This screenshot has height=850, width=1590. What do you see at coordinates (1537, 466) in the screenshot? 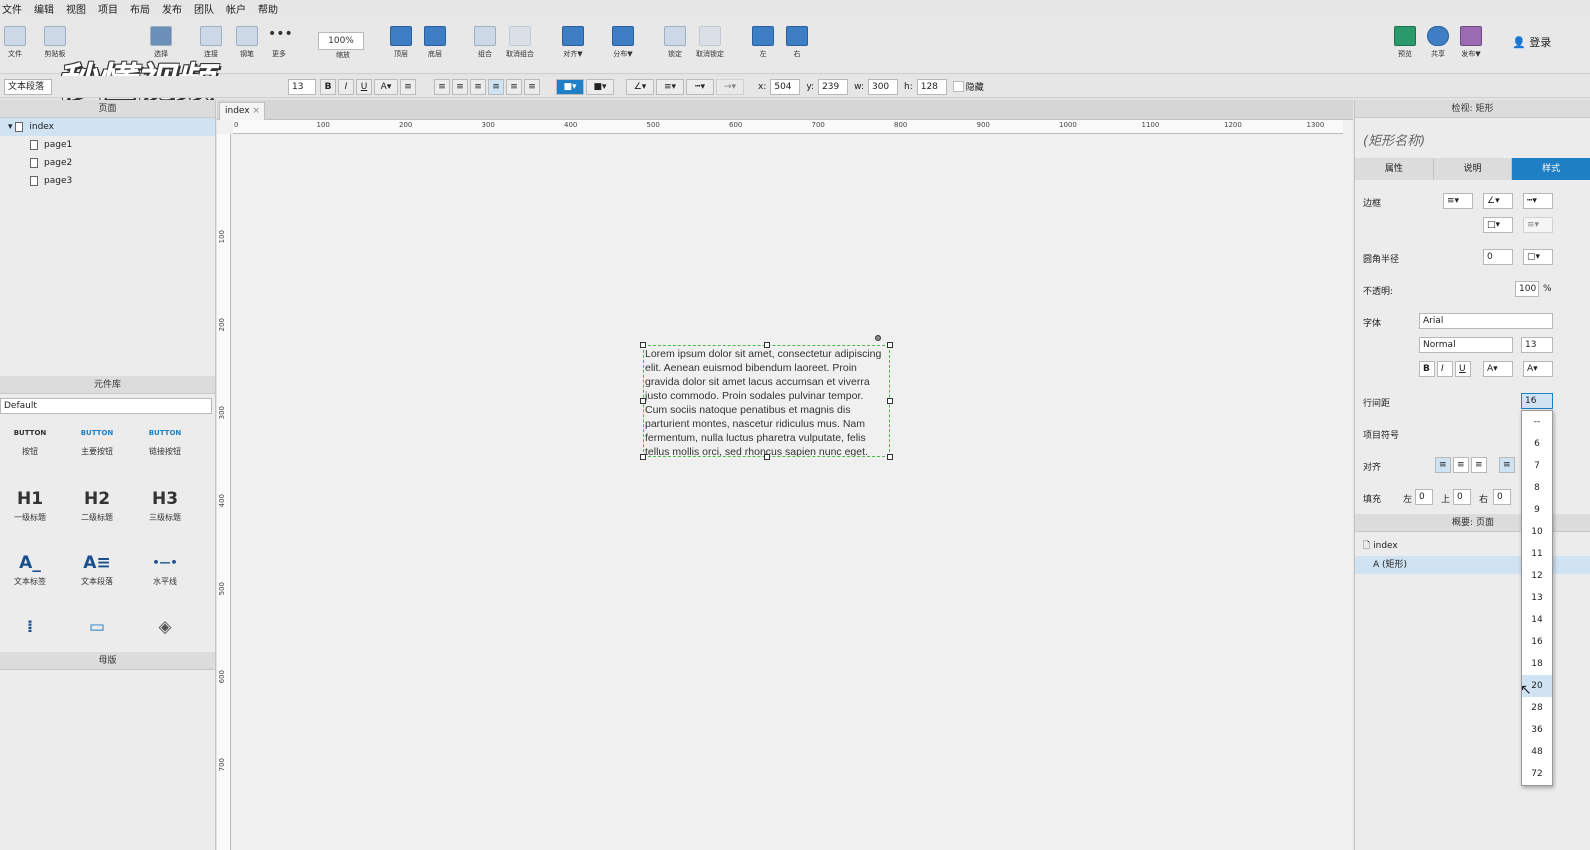
I see `dropdown-option: 7` at bounding box center [1537, 466].